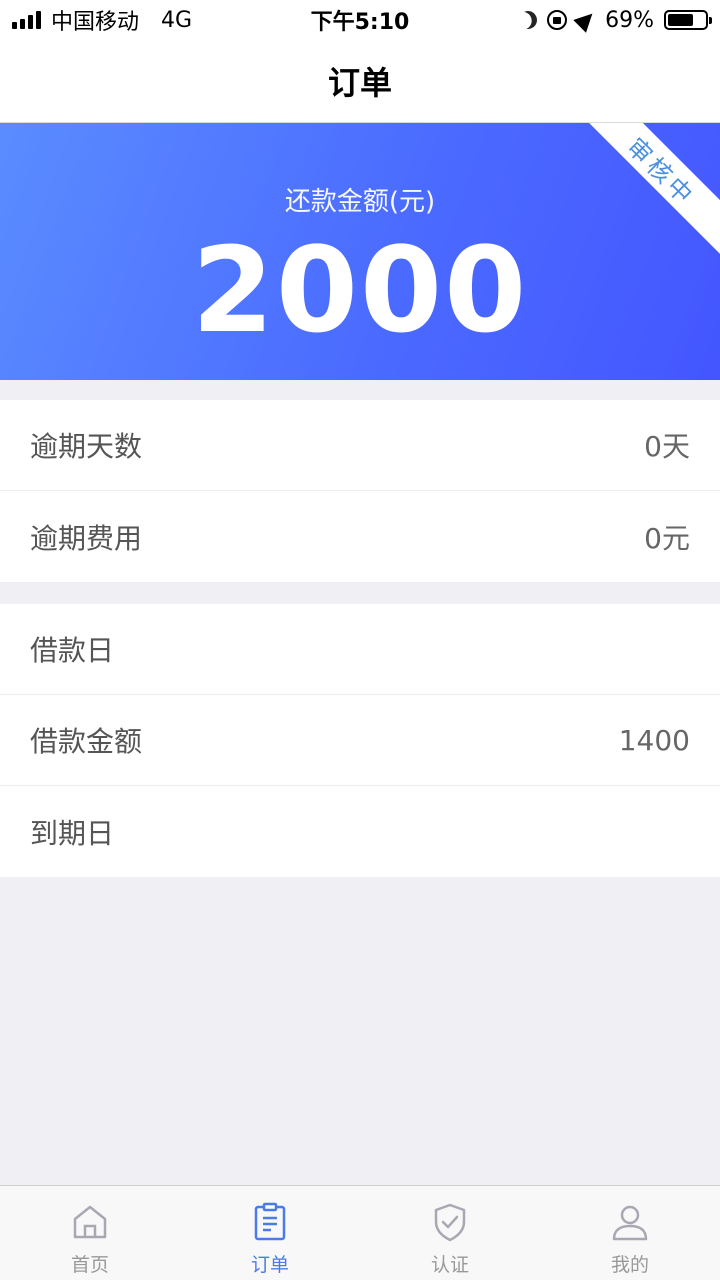 The height and width of the screenshot is (1280, 720). I want to click on tab-label: 我的, so click(629, 1265).